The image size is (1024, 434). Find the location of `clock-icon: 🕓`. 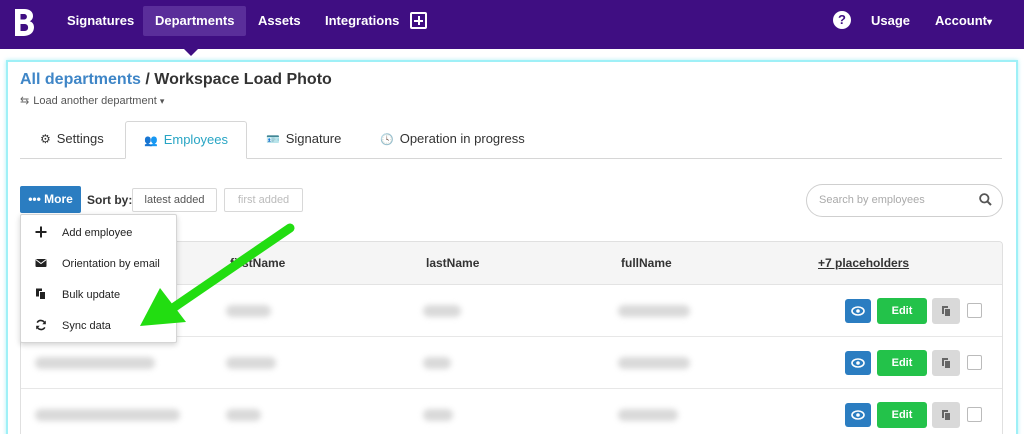

clock-icon: 🕓 is located at coordinates (387, 140).